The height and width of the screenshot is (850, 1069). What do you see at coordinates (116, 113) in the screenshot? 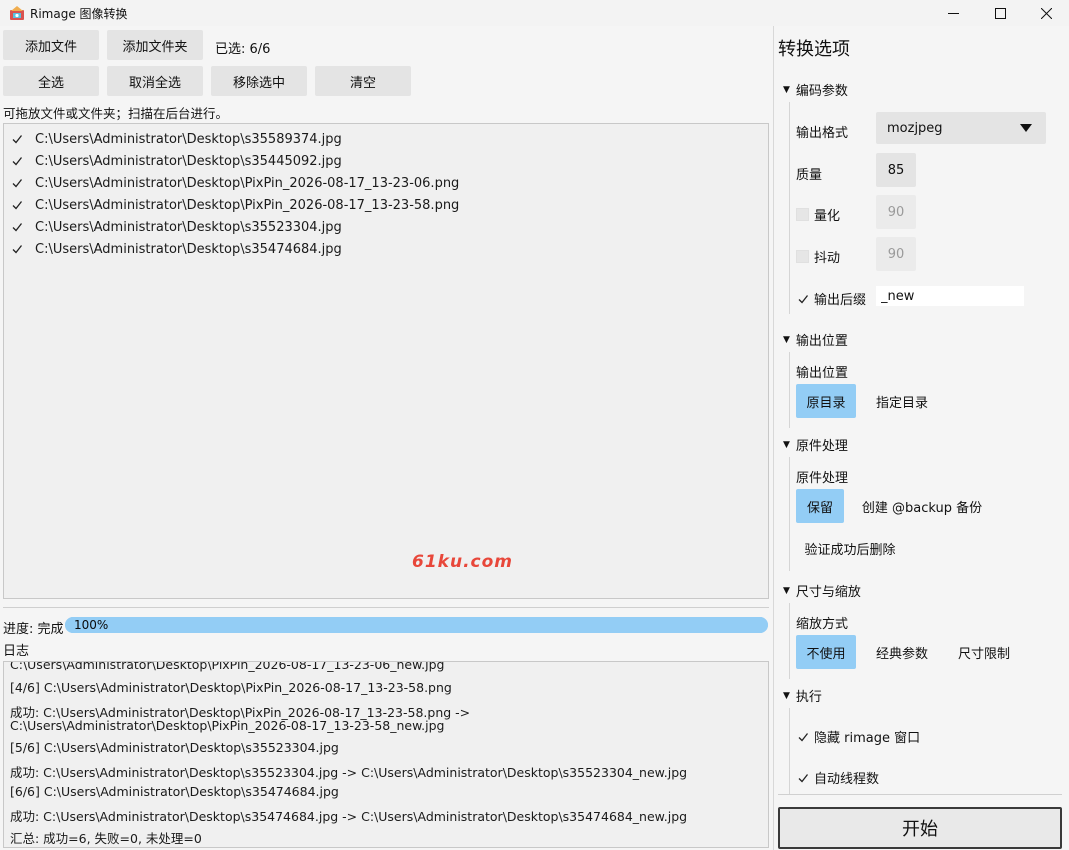
I see `drop-hint: 可拖放文件或文件夹；扫描在后台进行。` at bounding box center [116, 113].